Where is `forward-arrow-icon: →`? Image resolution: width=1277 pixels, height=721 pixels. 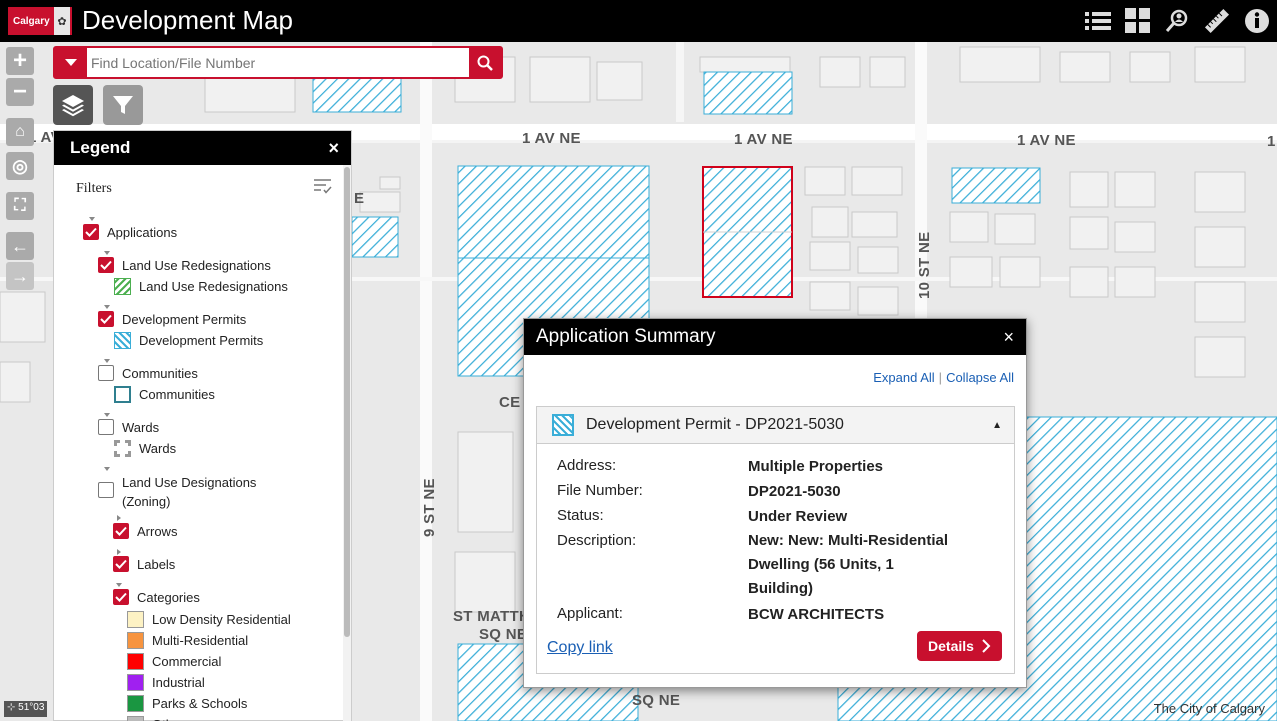
forward-arrow-icon: → is located at coordinates (20, 276).